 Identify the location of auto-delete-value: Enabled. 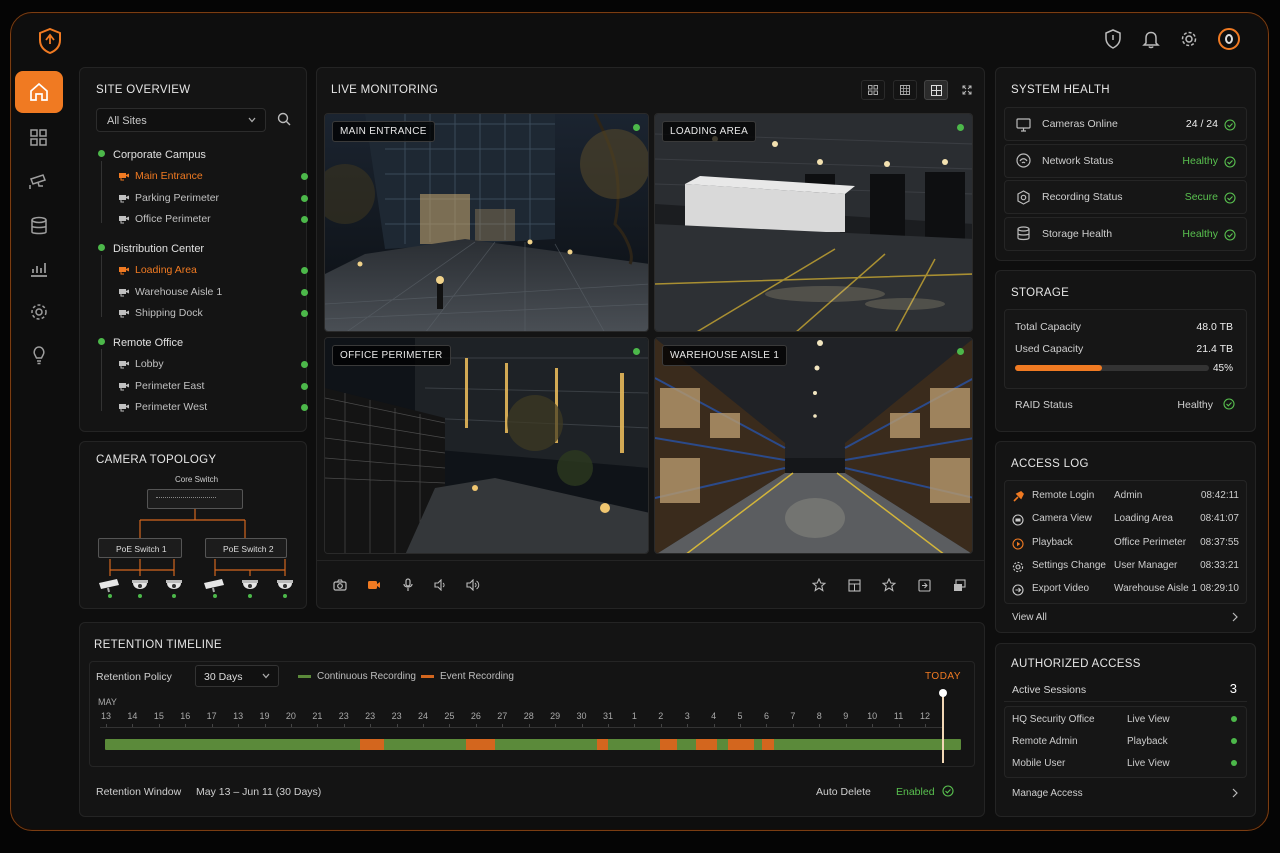
(915, 792).